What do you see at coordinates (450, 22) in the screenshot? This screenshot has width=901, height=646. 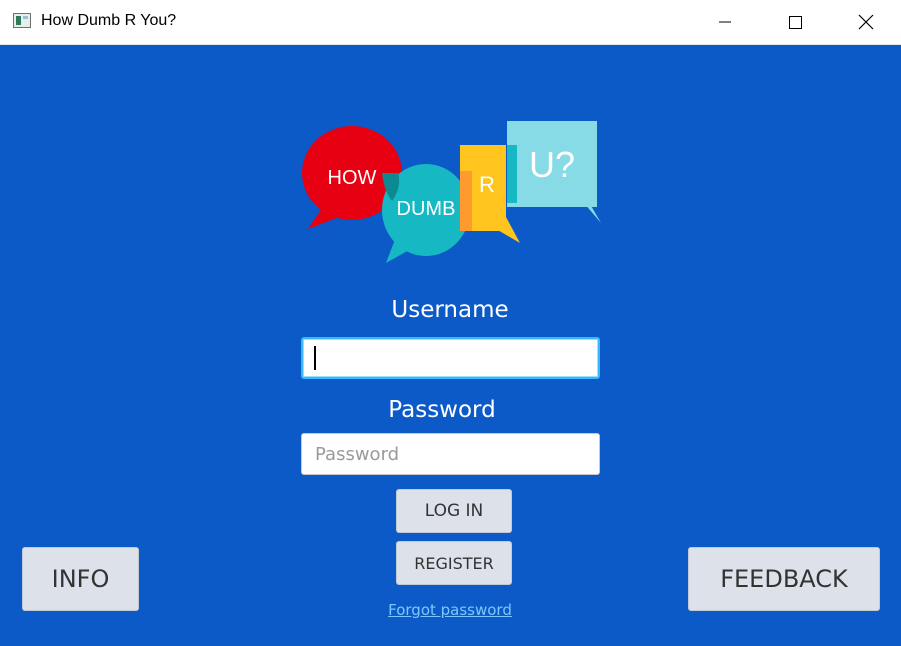 I see `title-bar: How Dumb R You?` at bounding box center [450, 22].